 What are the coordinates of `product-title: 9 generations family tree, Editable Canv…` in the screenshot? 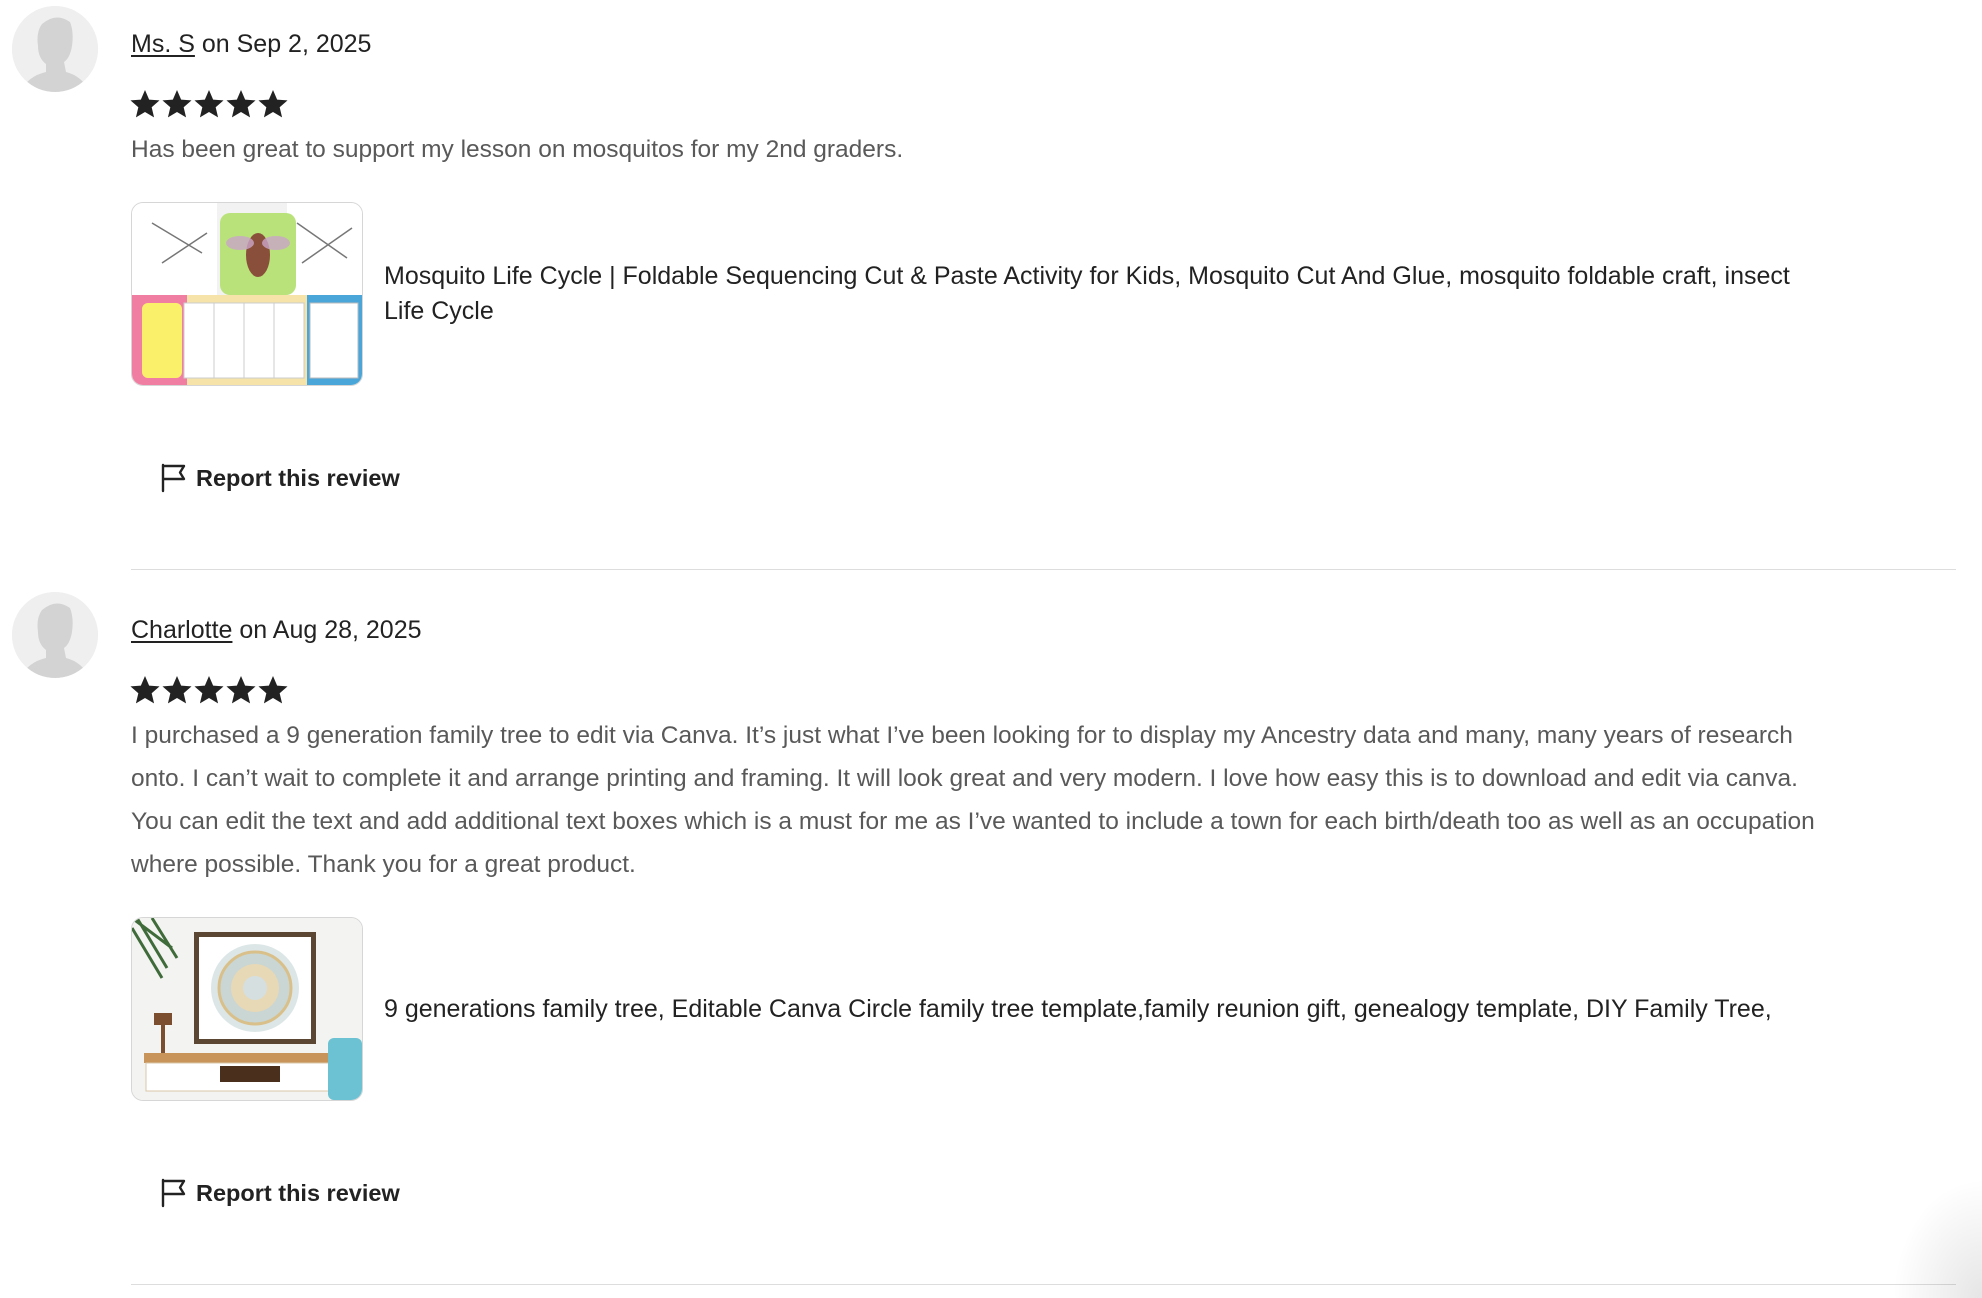 It's located at (1094, 1009).